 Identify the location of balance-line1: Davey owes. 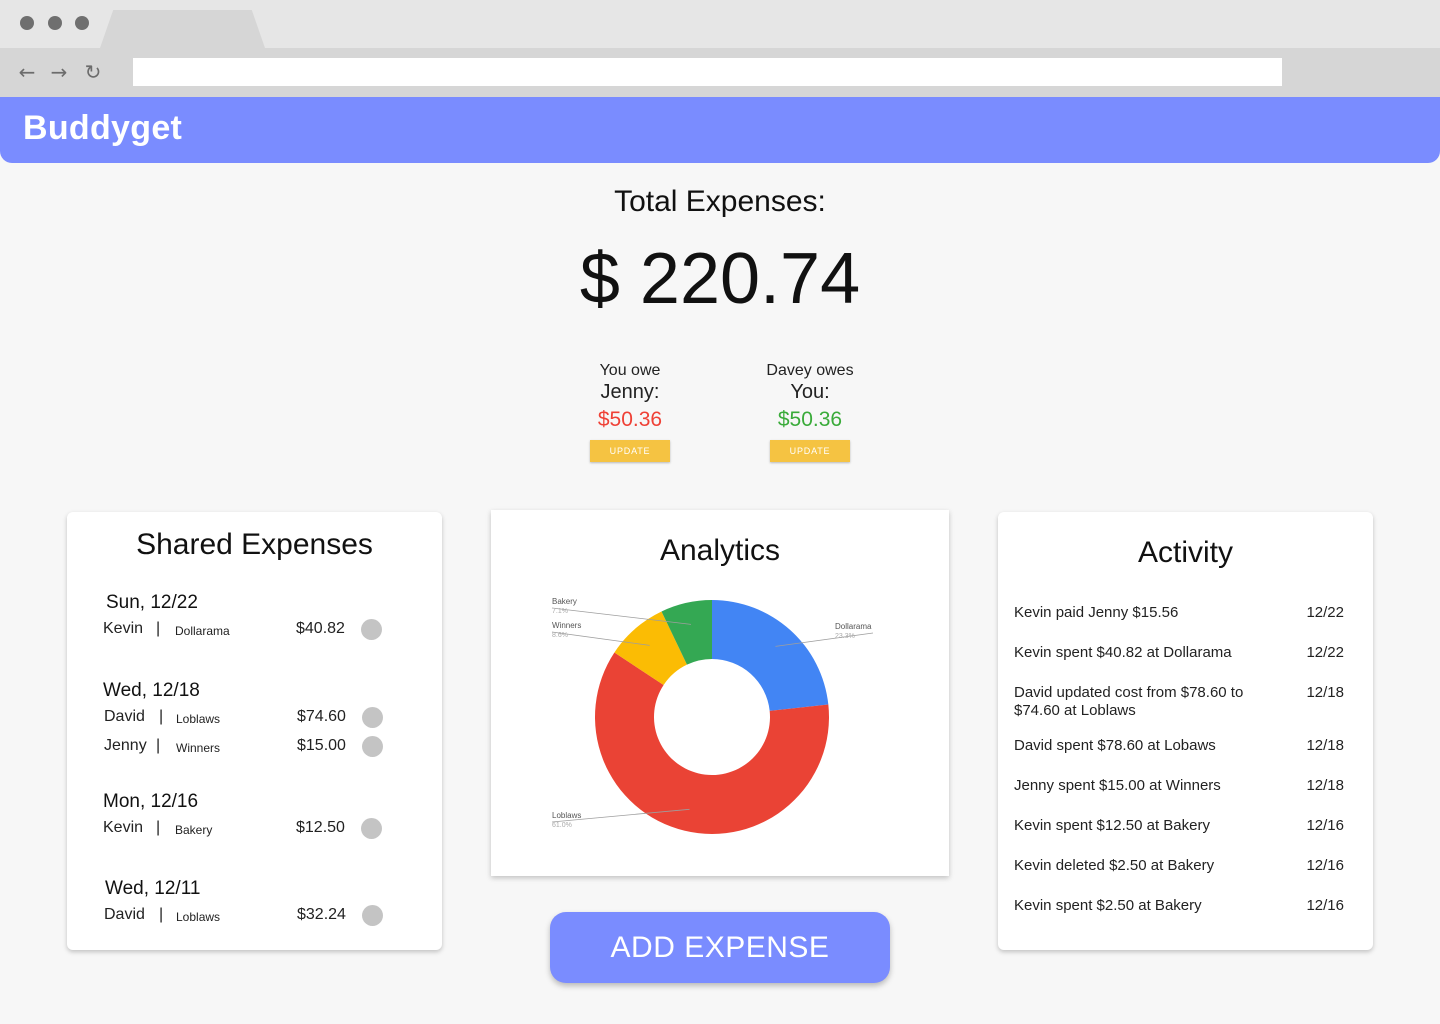
(810, 370).